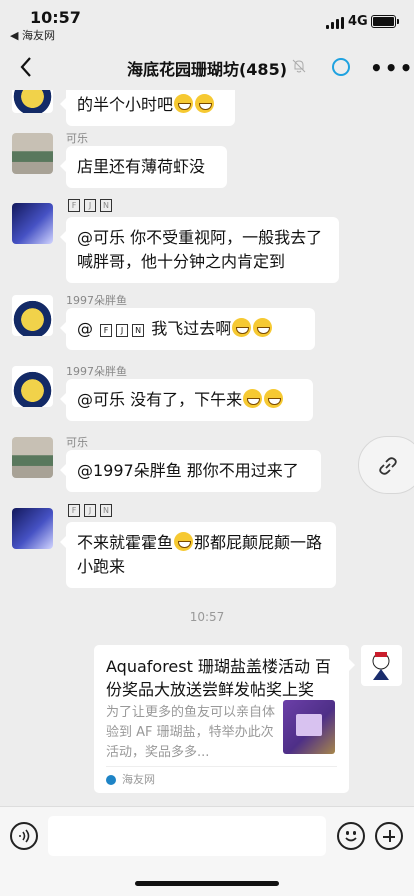  What do you see at coordinates (207, 69) in the screenshot?
I see `chat-title: 海底花园珊瑚坊(485)` at bounding box center [207, 69].